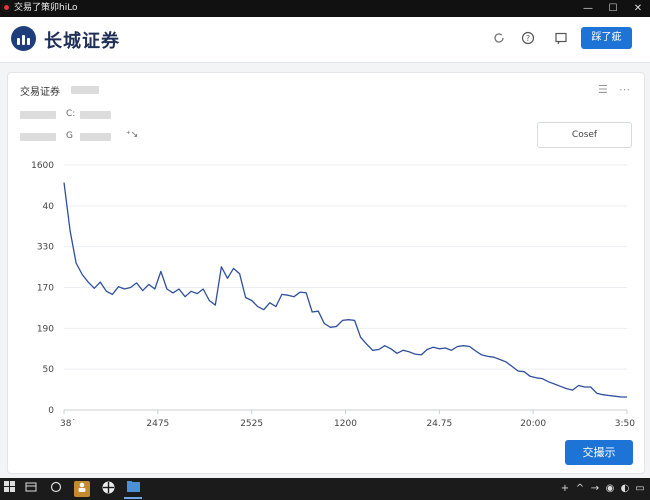 This screenshot has width=650, height=500. Describe the element at coordinates (68, 424) in the screenshot. I see `x-tick-label: 38˙` at that location.